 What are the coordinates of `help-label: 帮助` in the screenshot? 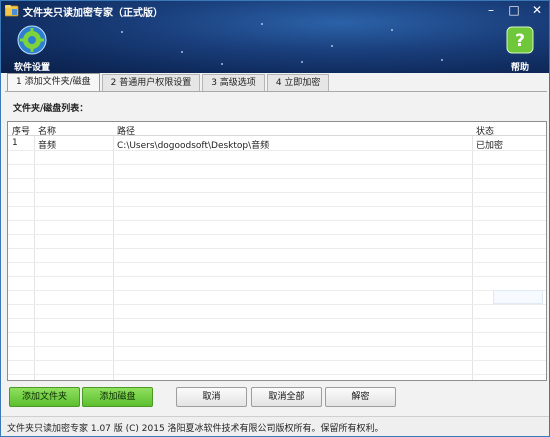 It's located at (519, 68).